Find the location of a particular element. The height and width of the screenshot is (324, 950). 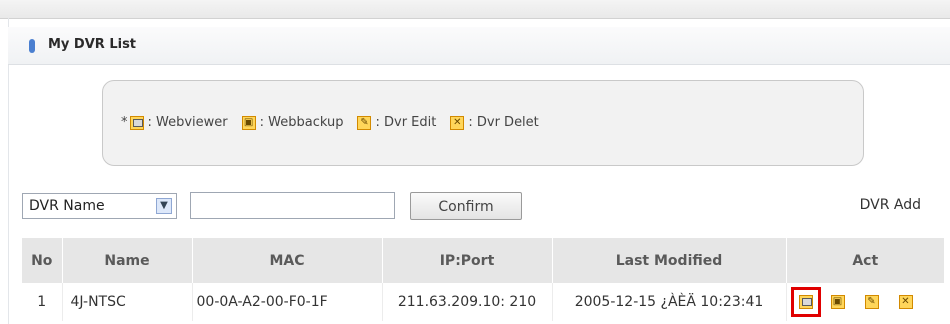

cell-name: 4J-NTSC is located at coordinates (126, 302).